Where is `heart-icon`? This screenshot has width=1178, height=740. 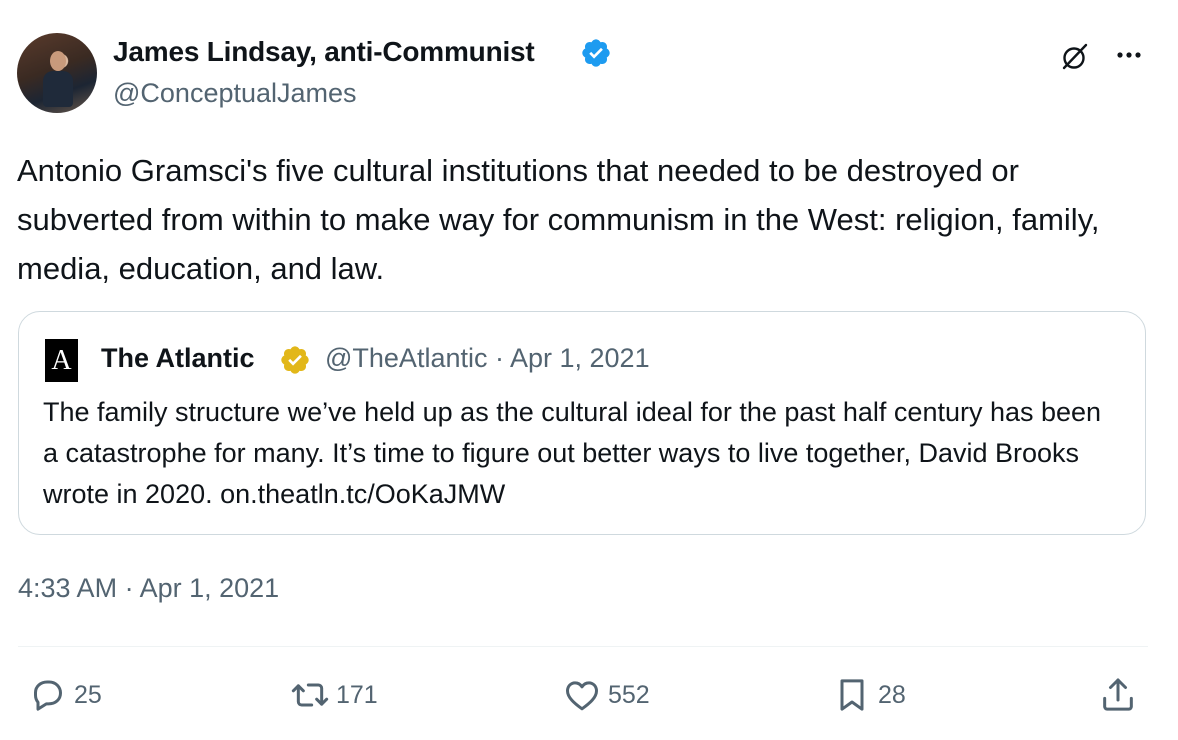
heart-icon is located at coordinates (582, 696).